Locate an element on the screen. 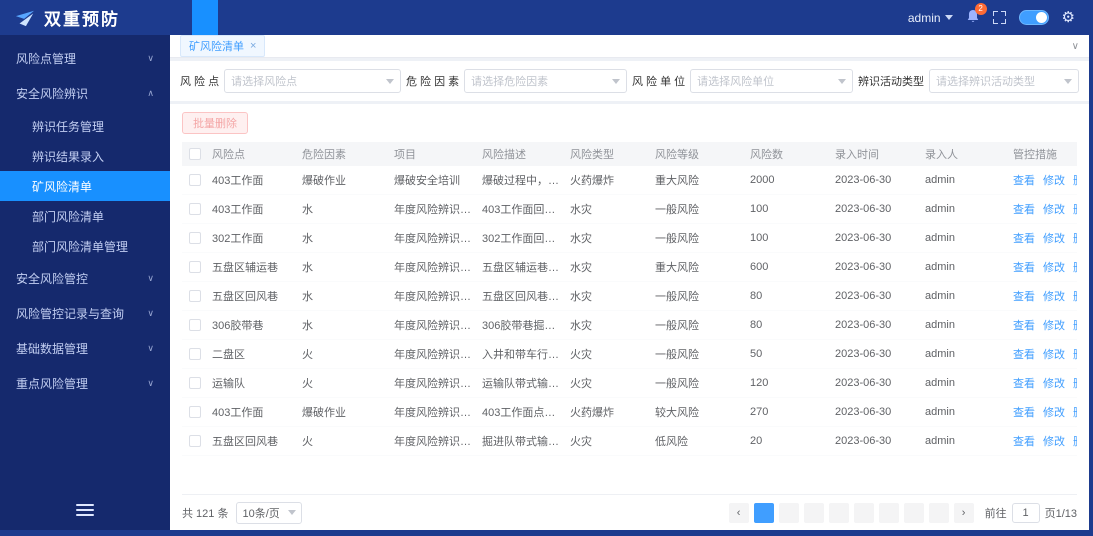 This screenshot has height=536, width=1093. jump-page-input is located at coordinates (1025, 512).